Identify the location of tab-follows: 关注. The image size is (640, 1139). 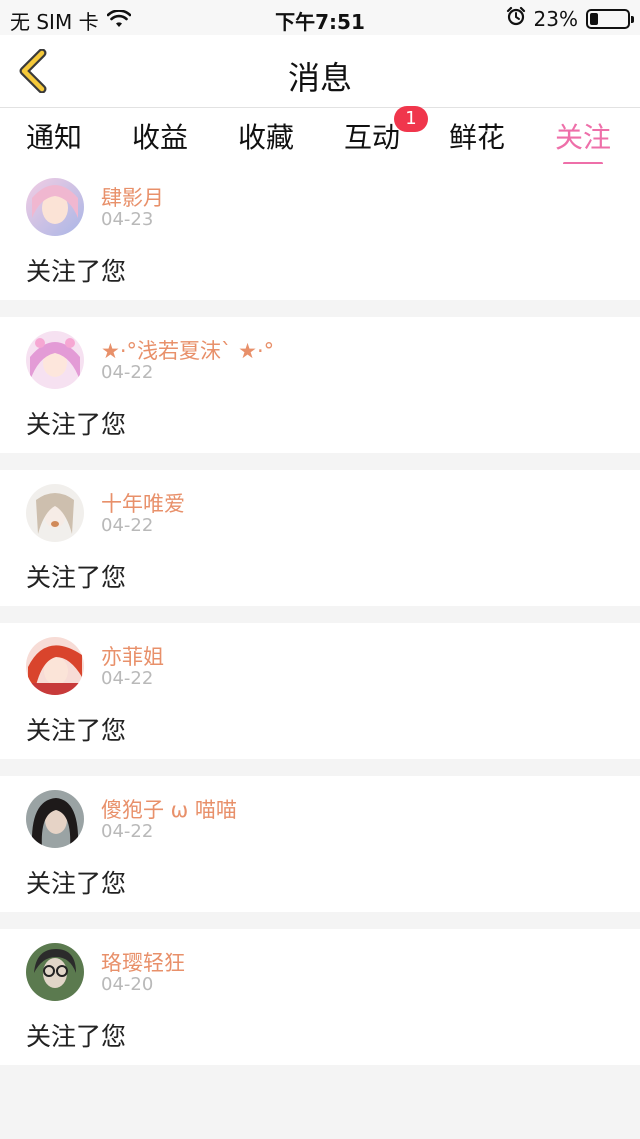
(583, 140).